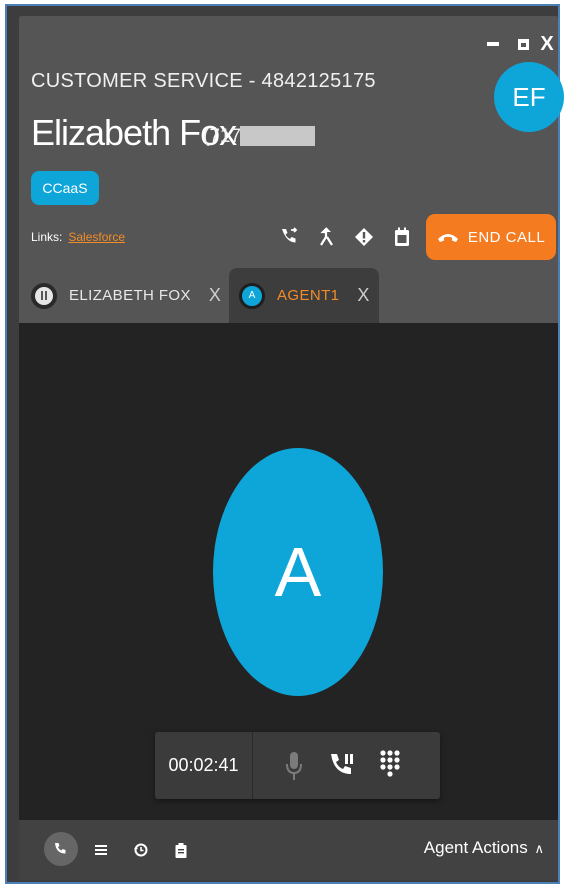 Image resolution: width=564 pixels, height=888 pixels. What do you see at coordinates (181, 850) in the screenshot?
I see `clipboard-icon` at bounding box center [181, 850].